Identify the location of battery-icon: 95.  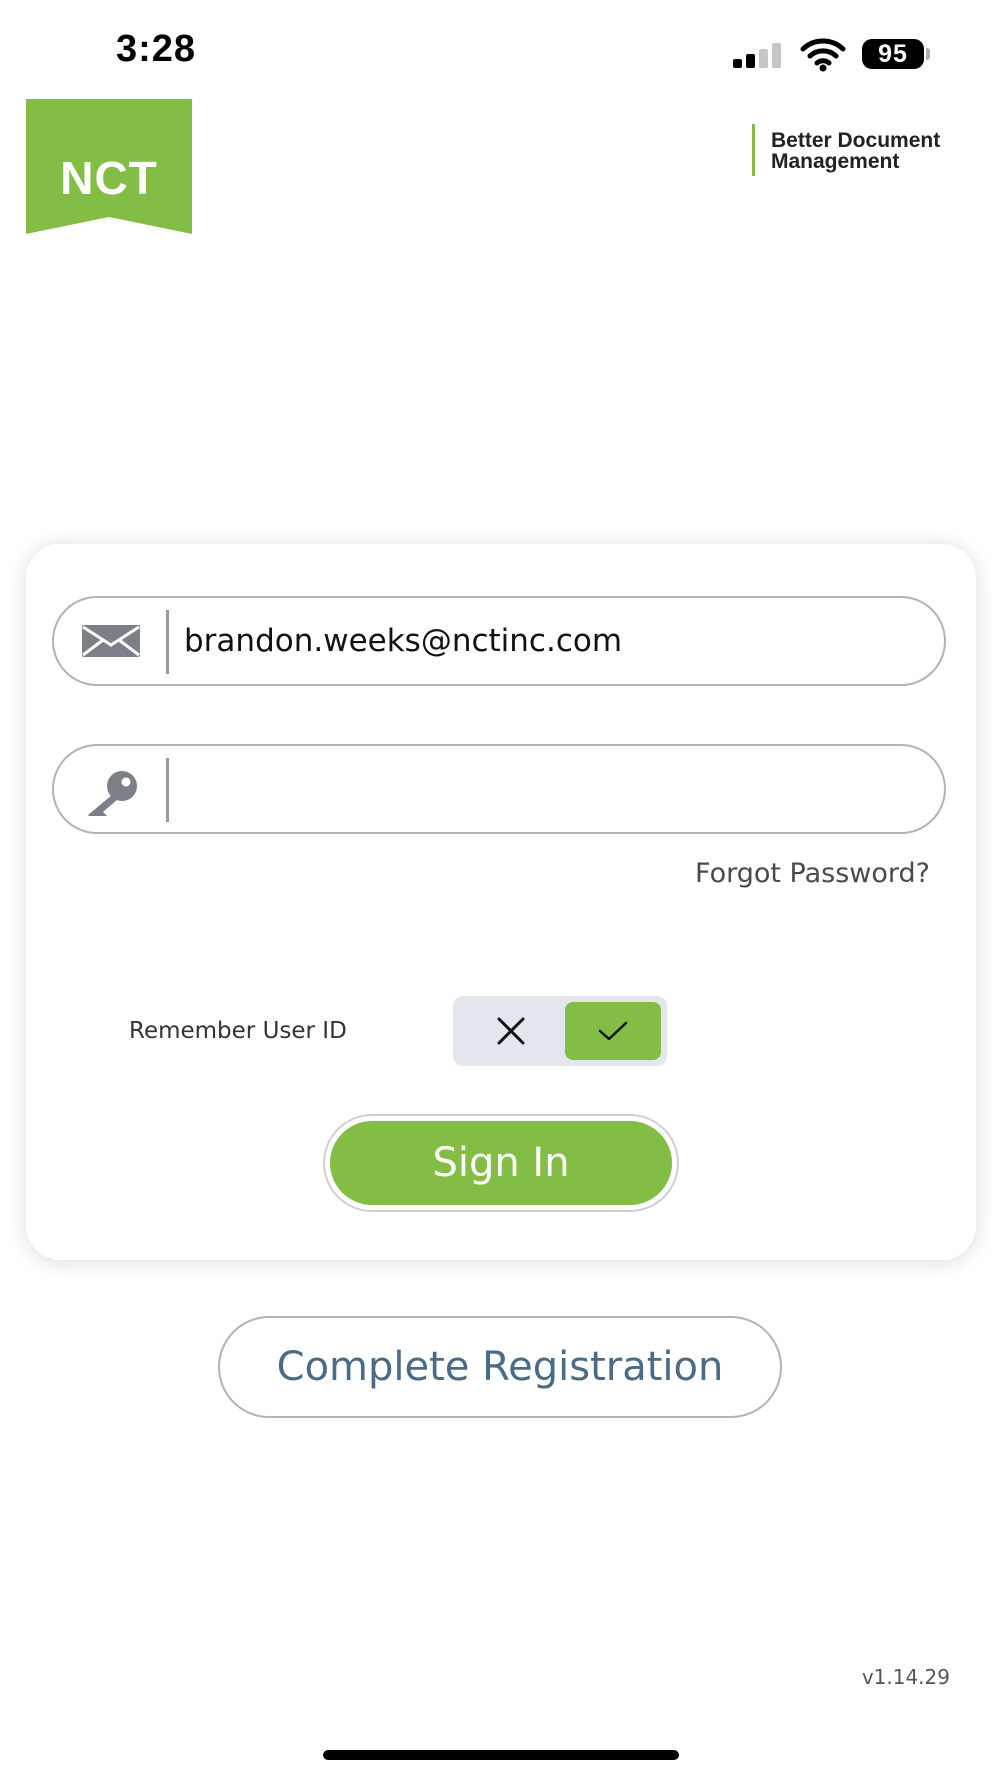
(893, 54).